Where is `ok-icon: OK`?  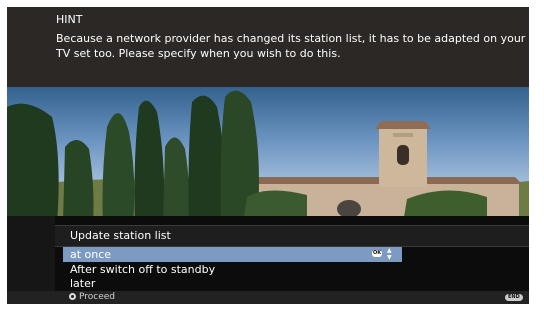 ok-icon: OK is located at coordinates (377, 253).